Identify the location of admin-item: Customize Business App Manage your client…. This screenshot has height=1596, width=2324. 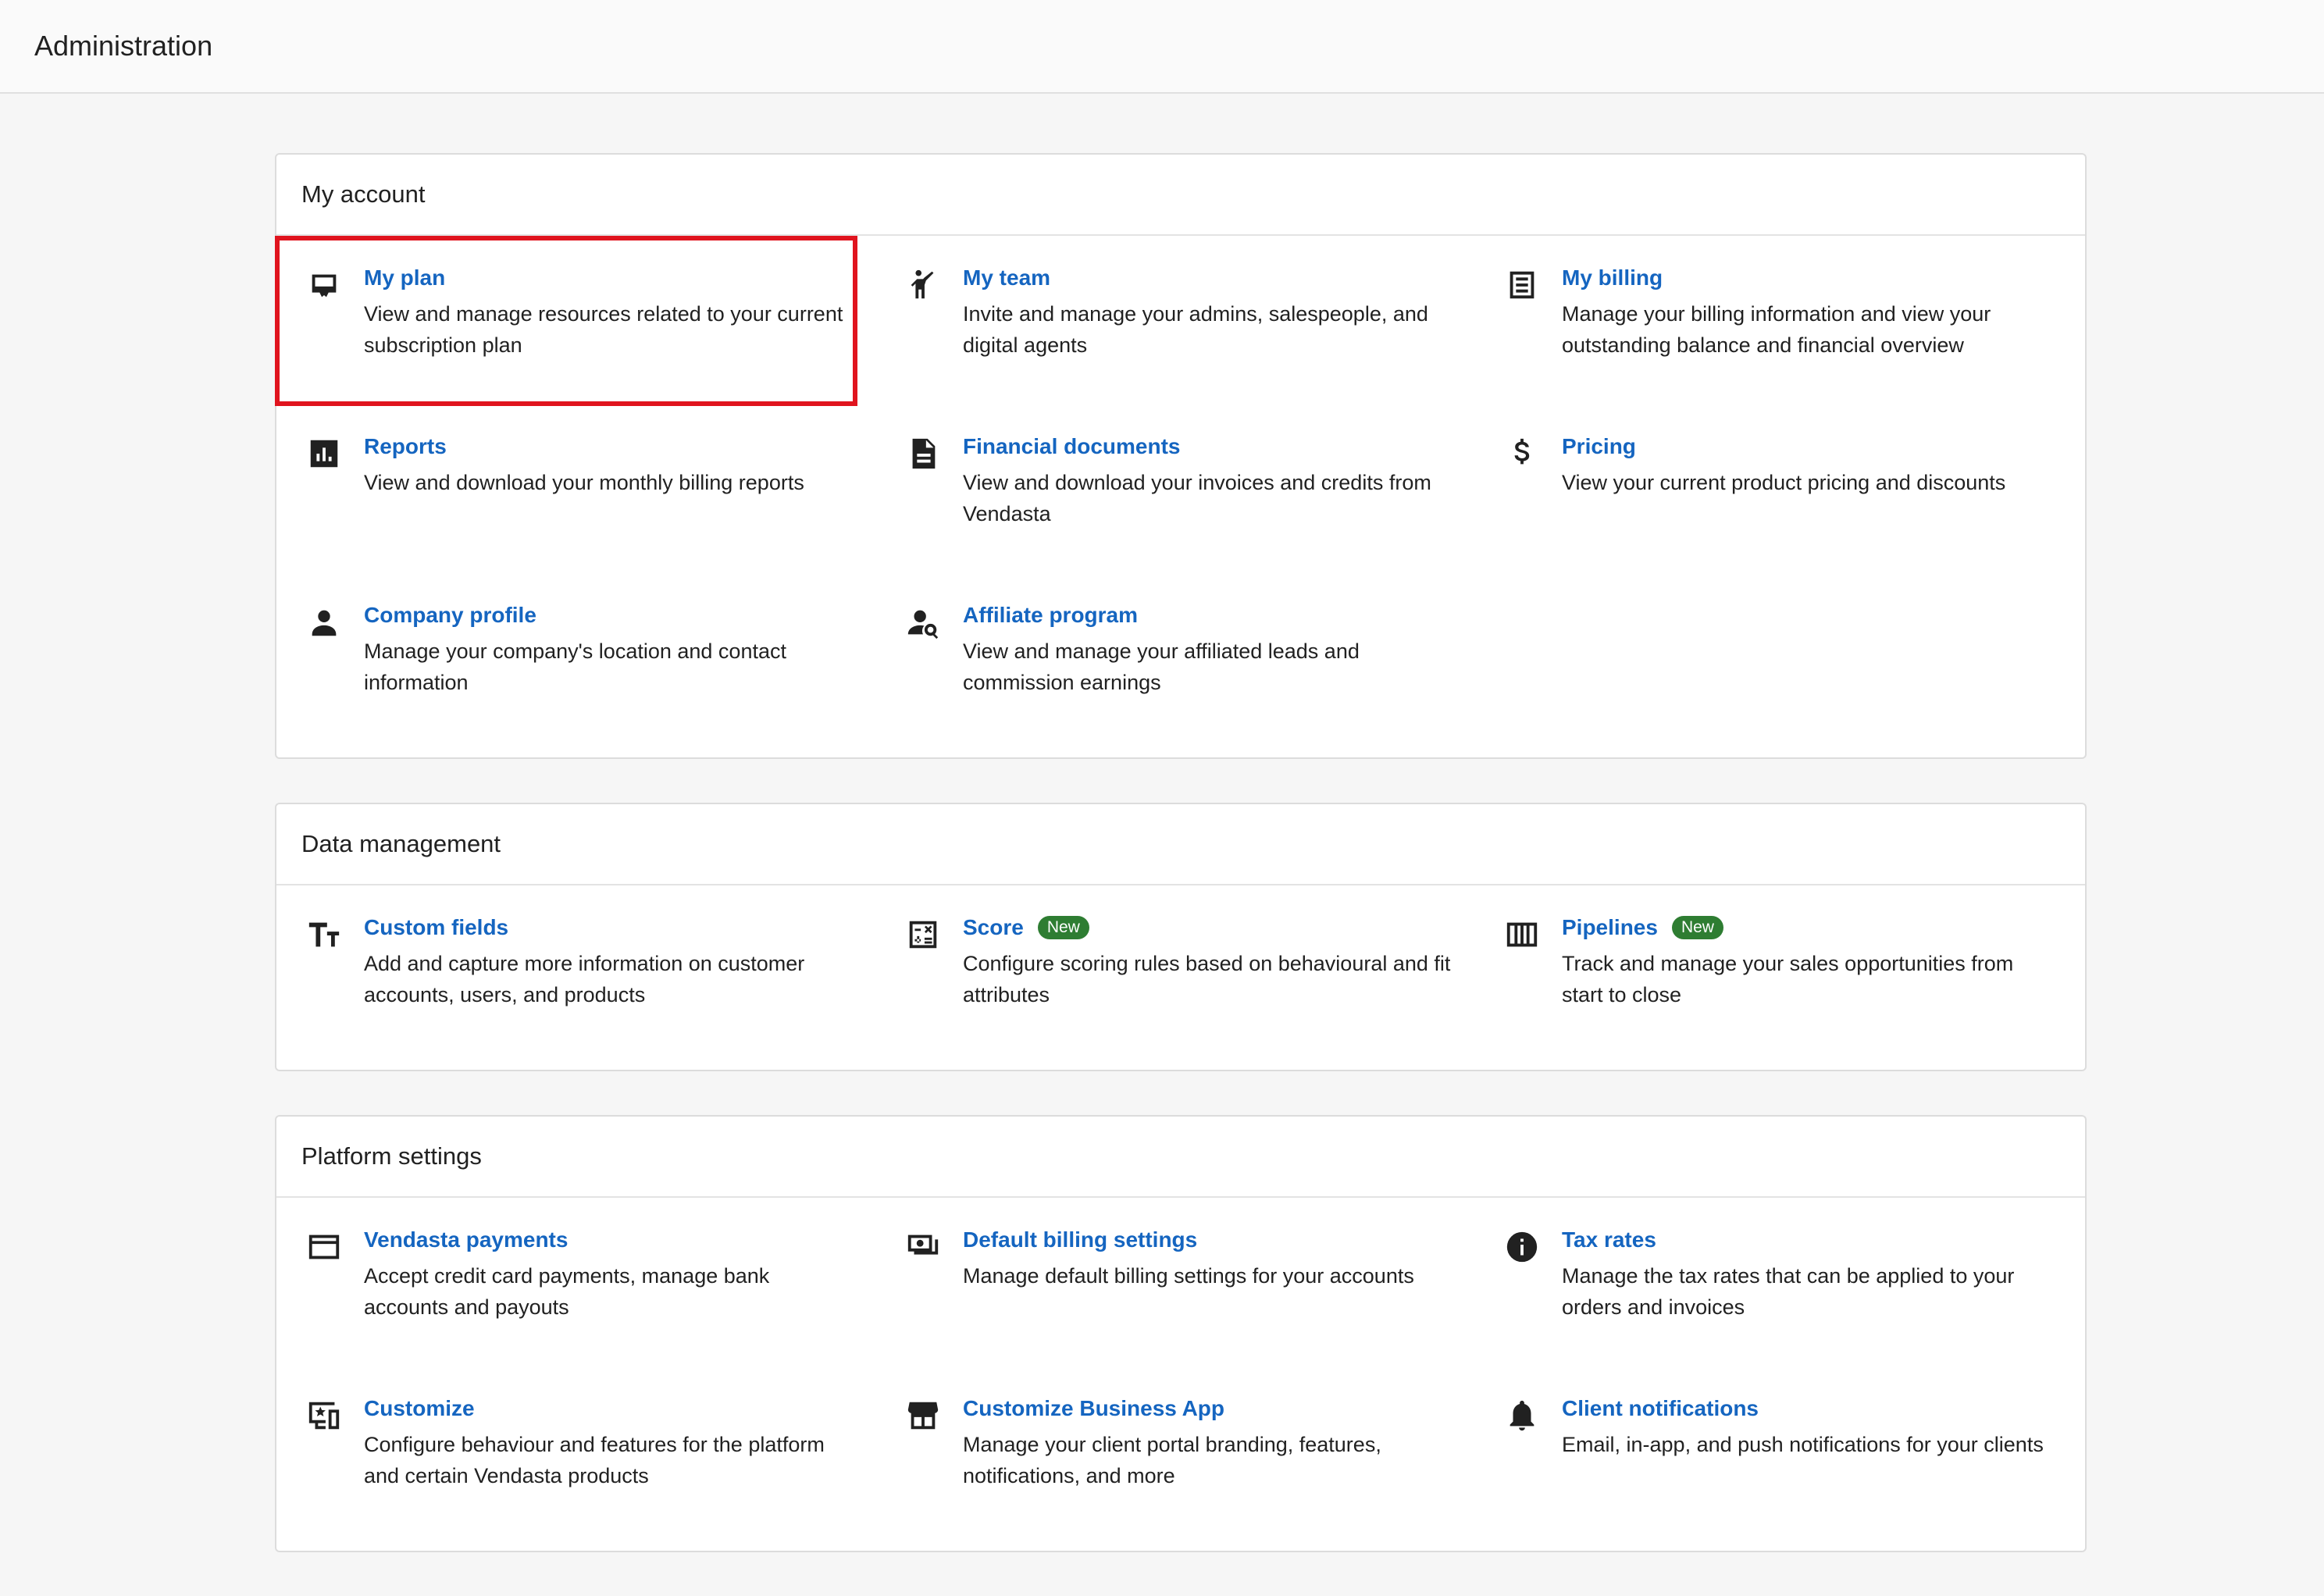
(1174, 1450).